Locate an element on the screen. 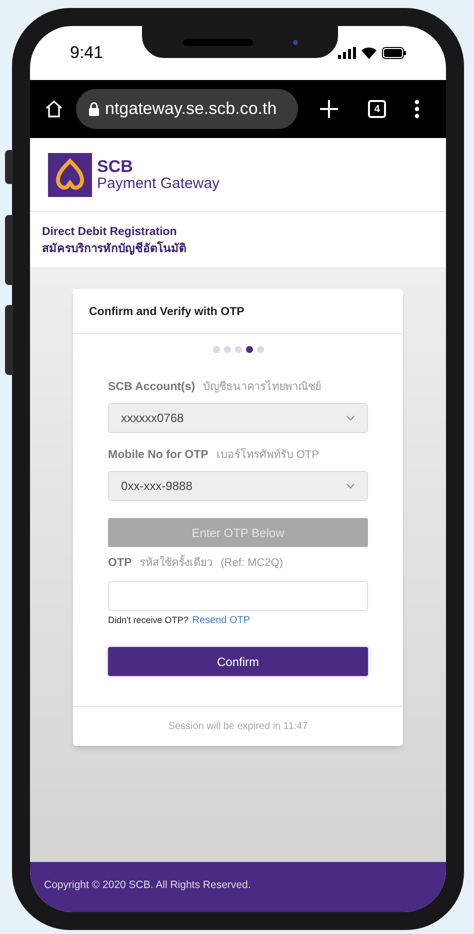 The width and height of the screenshot is (474, 934). brand-subtitle: Payment Gateway is located at coordinates (158, 184).